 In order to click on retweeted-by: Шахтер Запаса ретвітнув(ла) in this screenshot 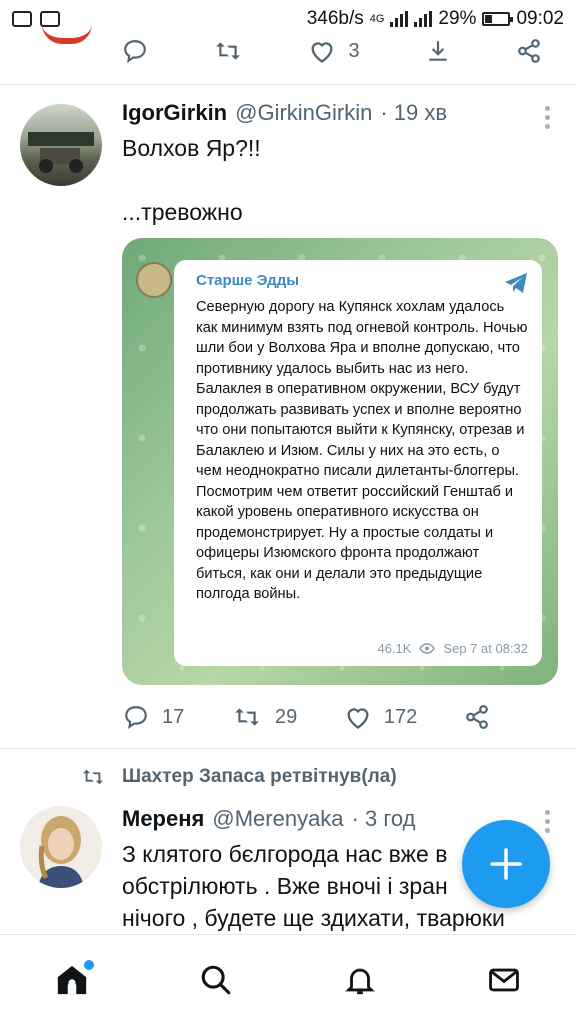, I will do `click(238, 777)`.